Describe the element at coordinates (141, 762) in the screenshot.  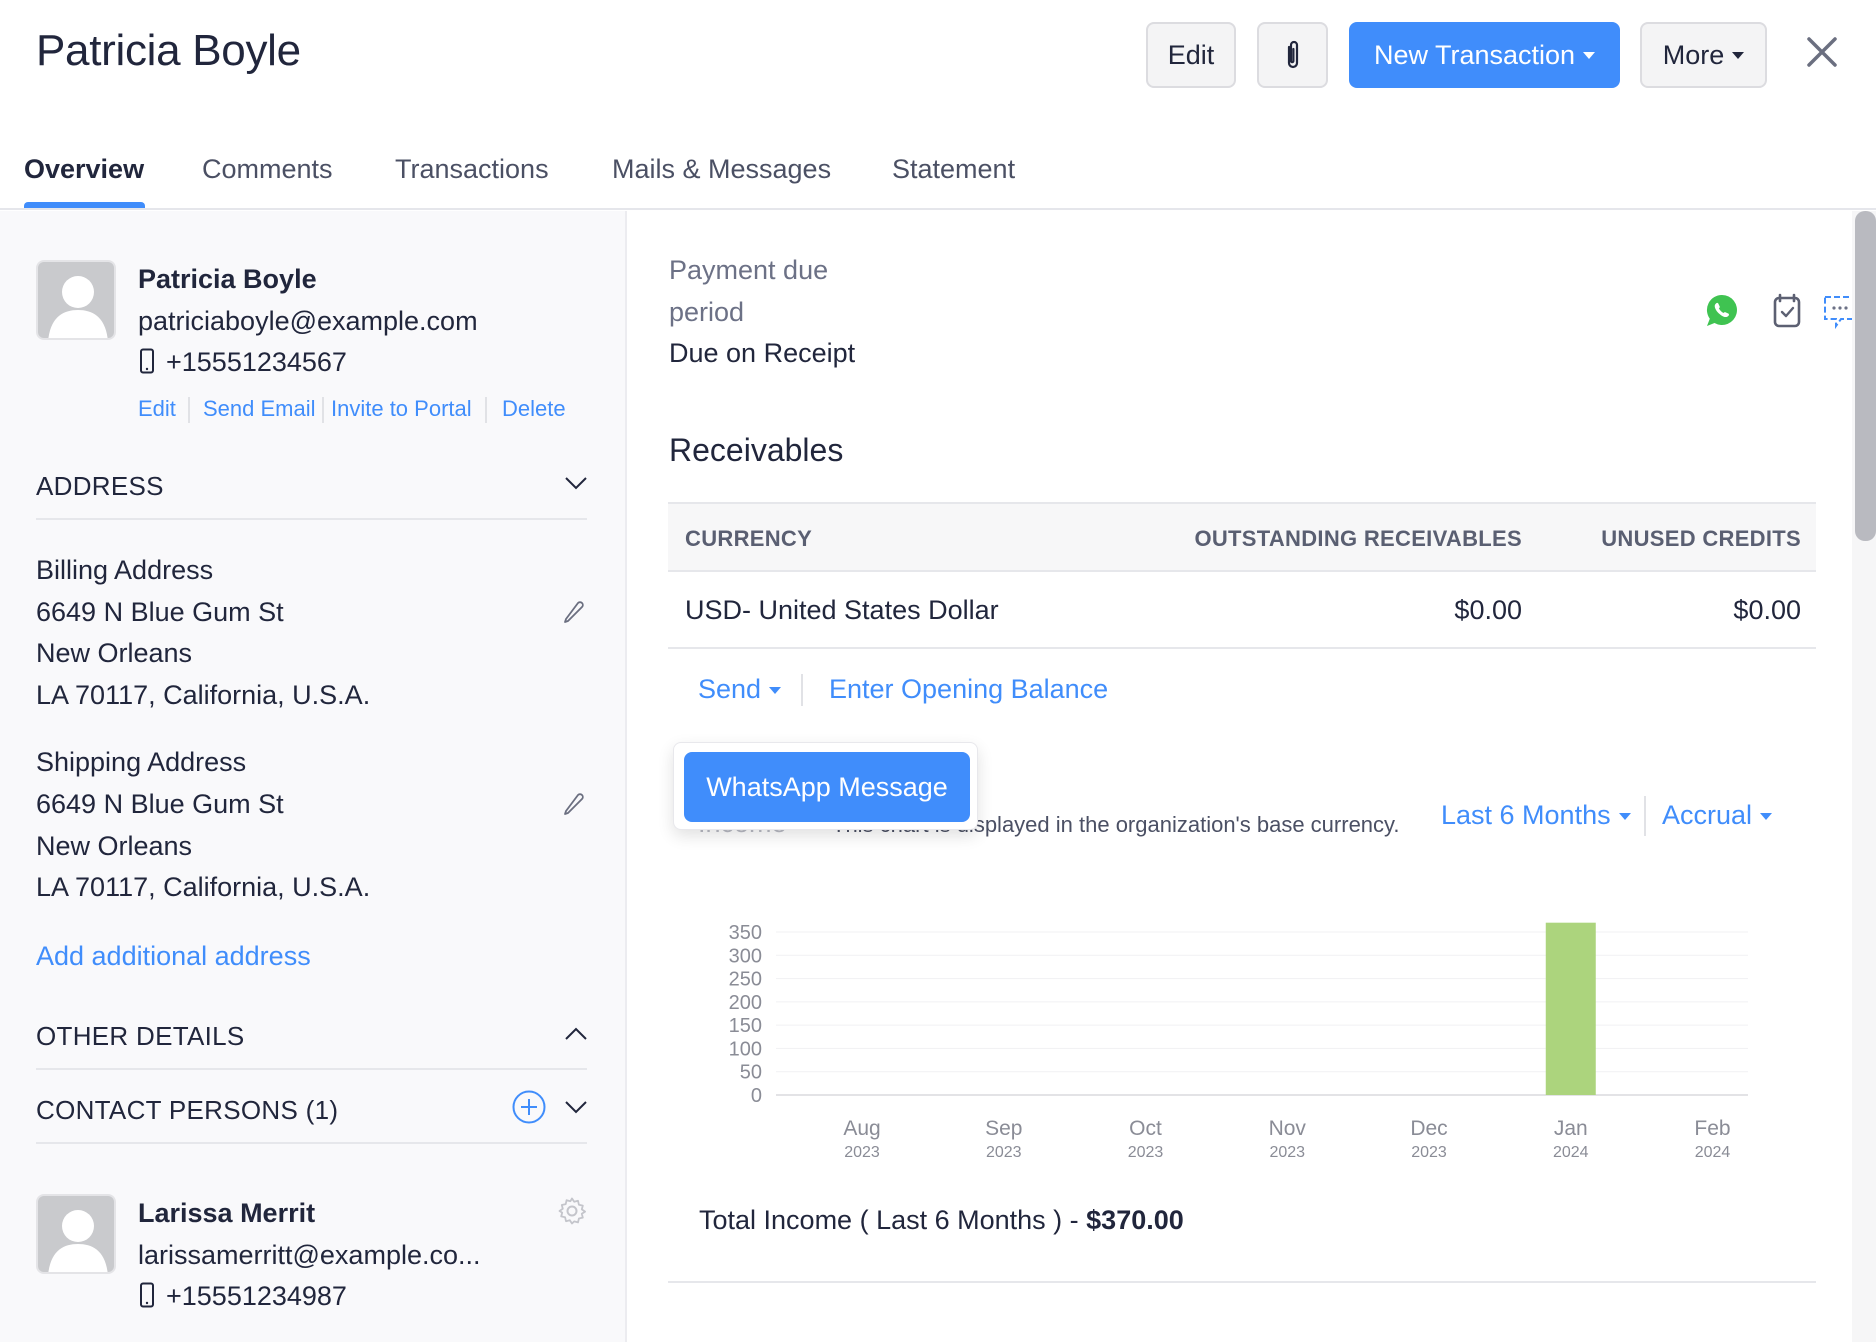
I see `shipping-address-label: Shipping Address` at that location.